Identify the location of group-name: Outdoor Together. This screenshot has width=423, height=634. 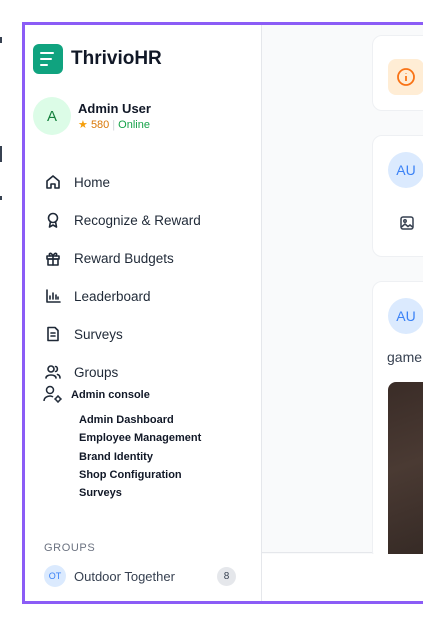
(124, 576).